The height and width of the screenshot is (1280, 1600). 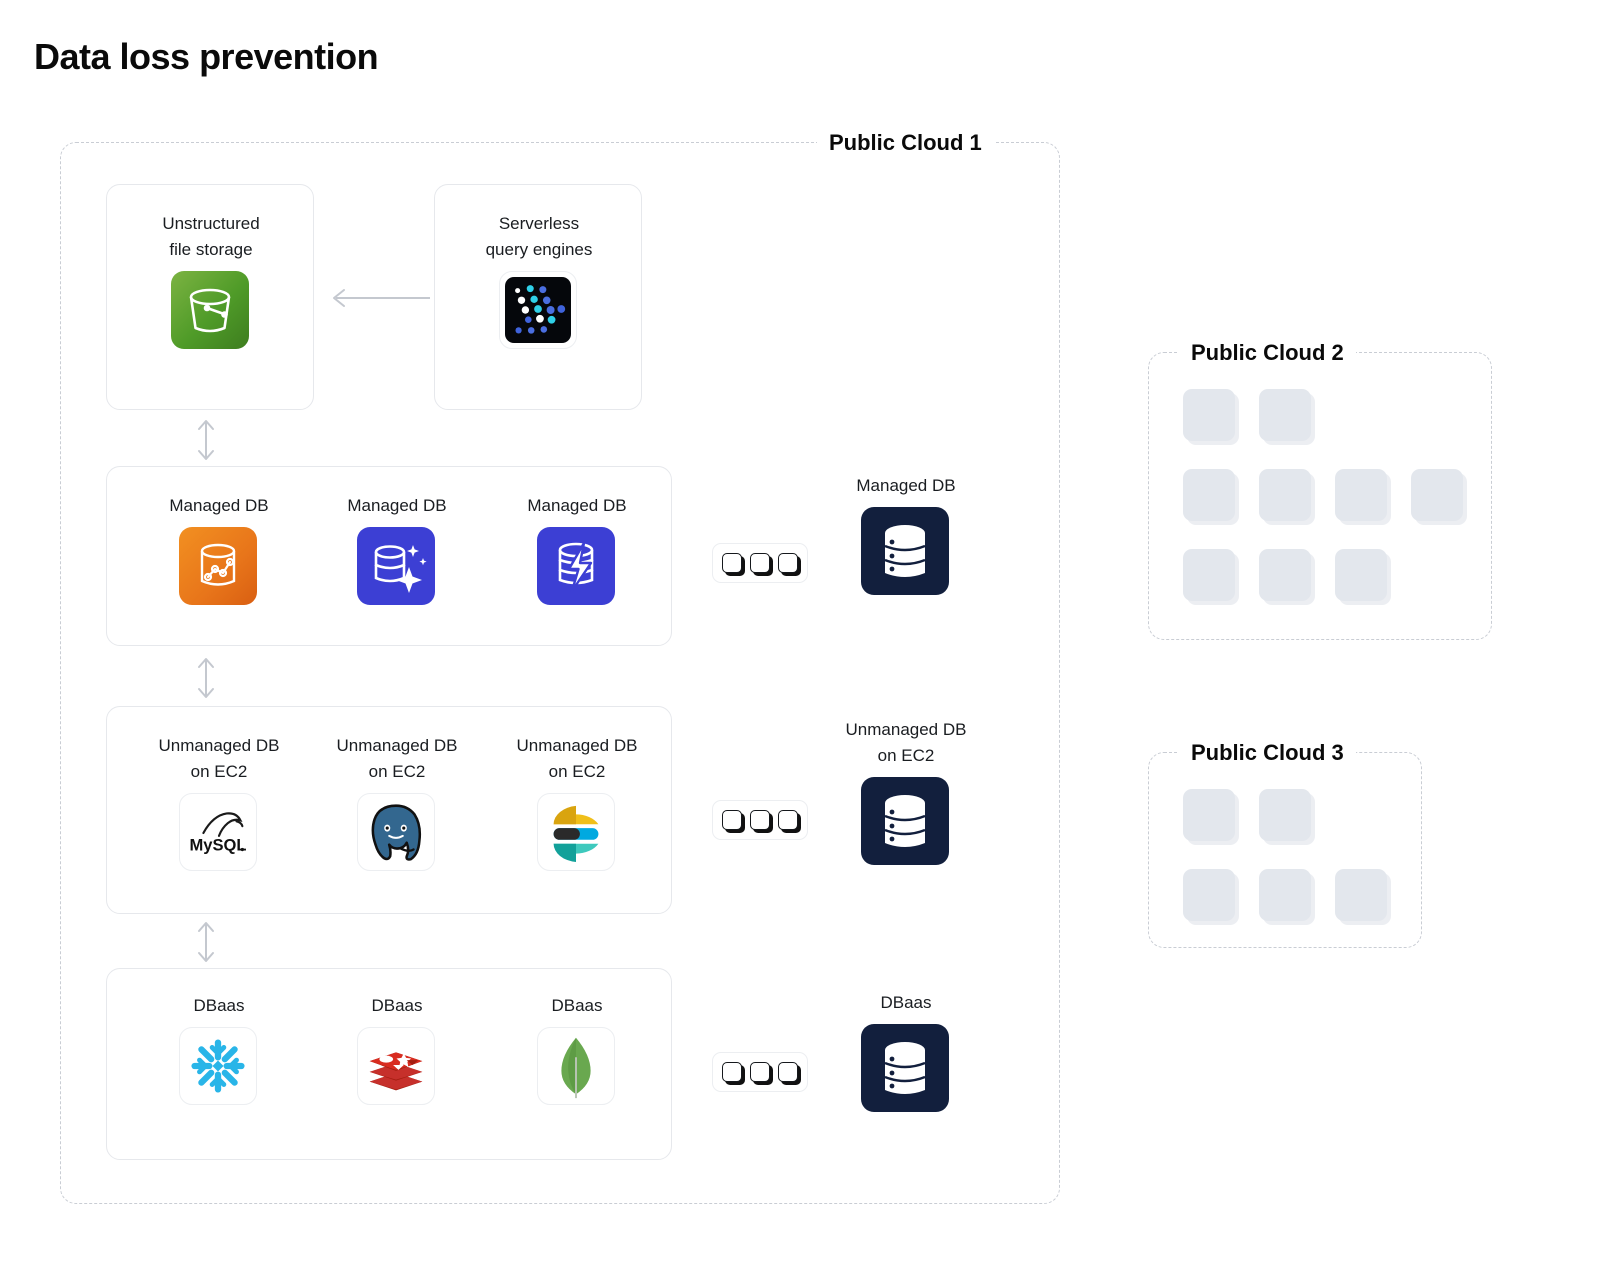 I want to click on arrow-left-icon, so click(x=381, y=298).